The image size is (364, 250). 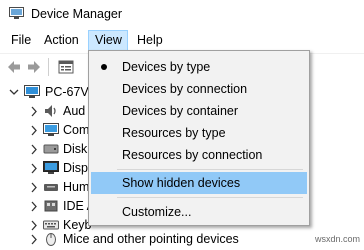 What do you see at coordinates (75, 149) in the screenshot?
I see `tree-item-label: Disk` at bounding box center [75, 149].